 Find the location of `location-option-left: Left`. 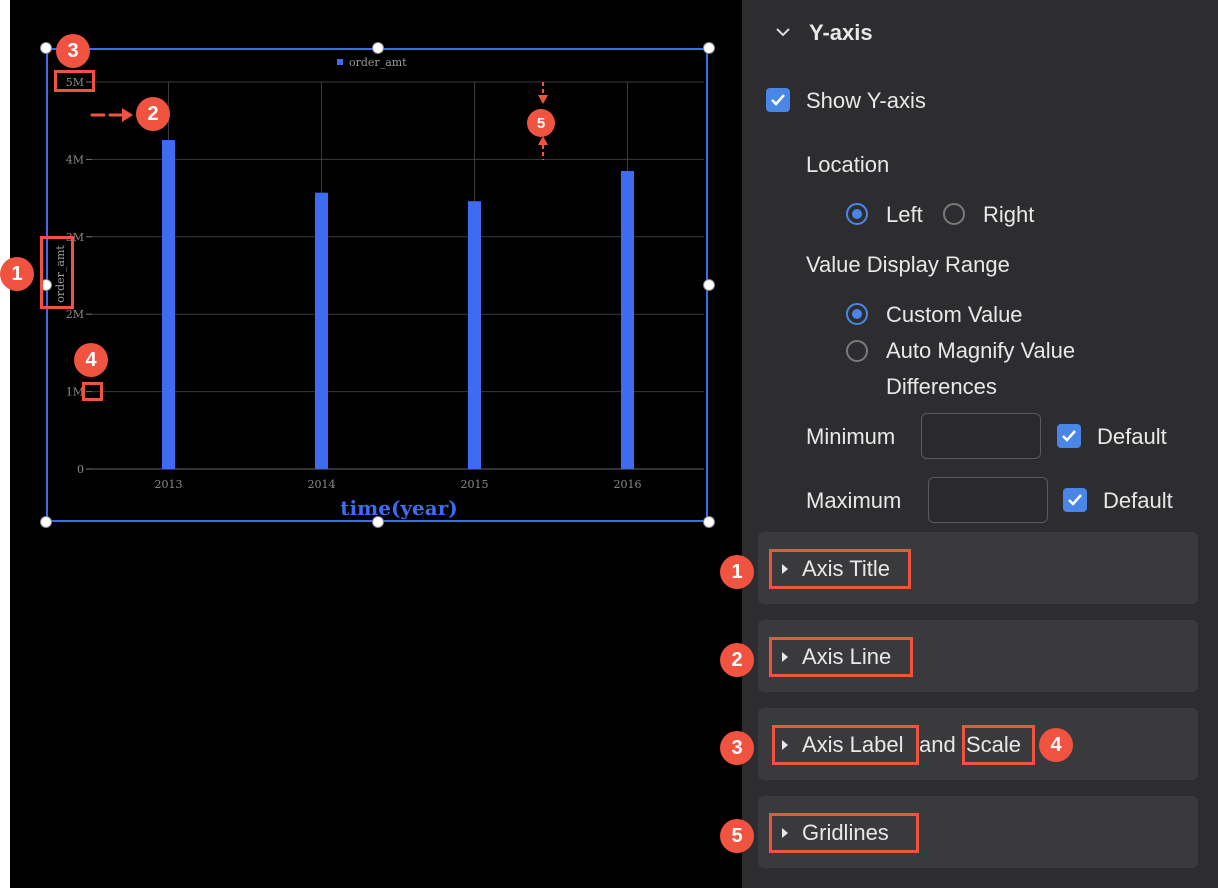

location-option-left: Left is located at coordinates (904, 214).